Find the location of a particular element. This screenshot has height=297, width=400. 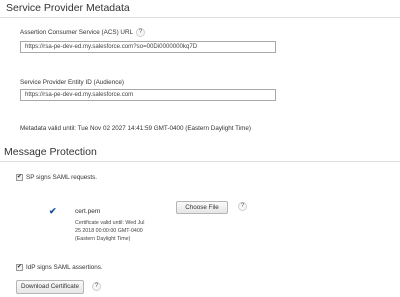

choose-file-button: Choose File is located at coordinates (202, 207).